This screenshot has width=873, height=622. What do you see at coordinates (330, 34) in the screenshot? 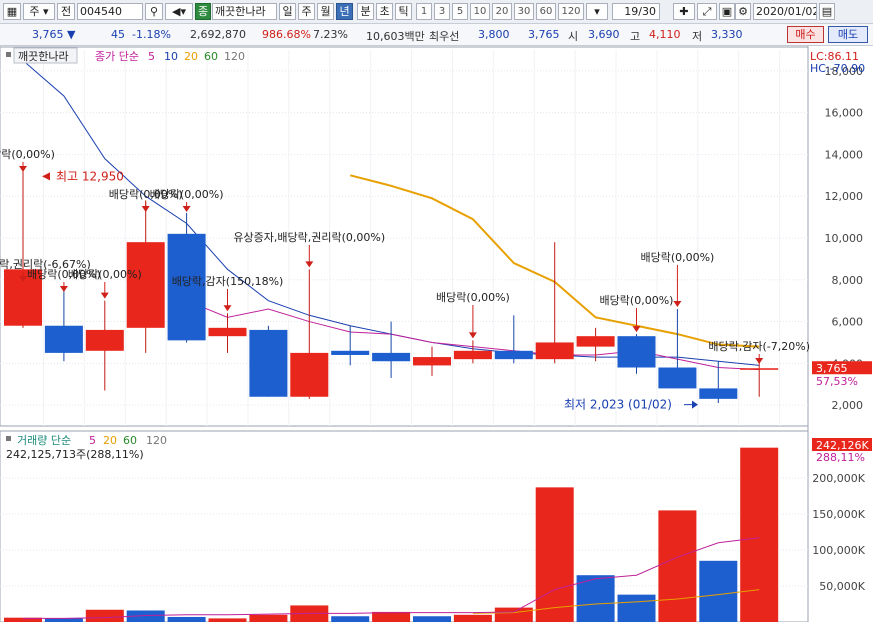
I see `turnover-pct: 7.23%` at bounding box center [330, 34].